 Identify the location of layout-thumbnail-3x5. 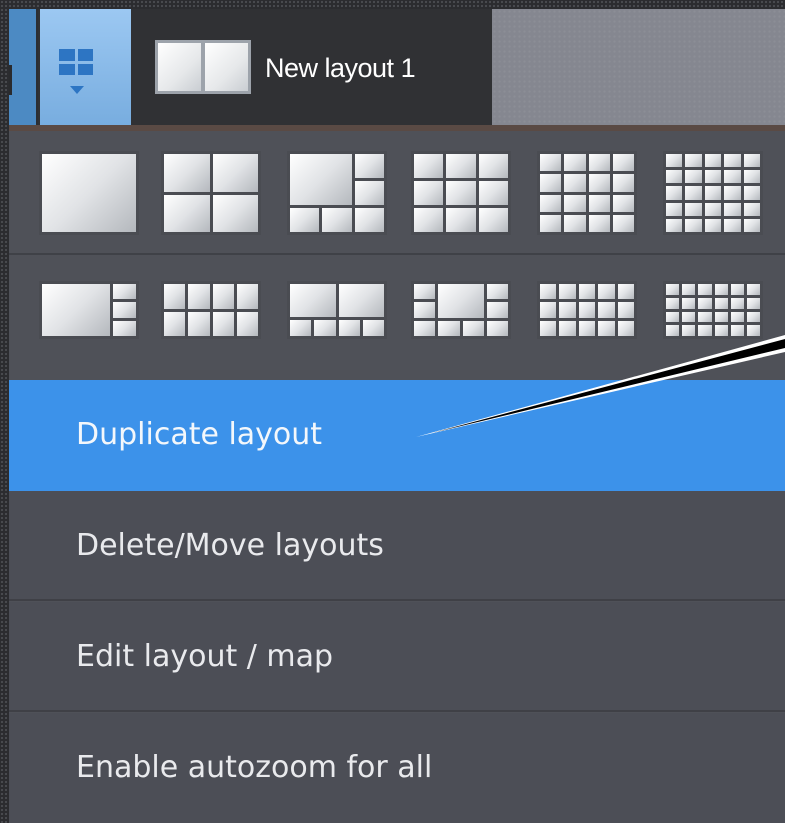
(587, 310).